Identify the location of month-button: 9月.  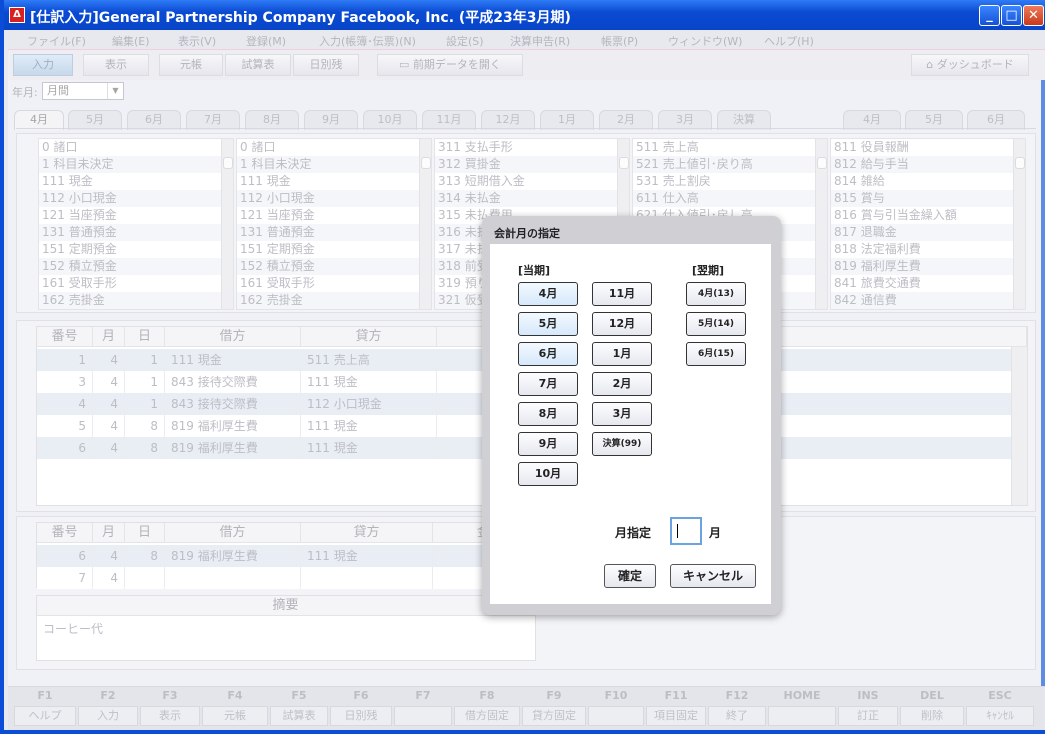
(548, 444).